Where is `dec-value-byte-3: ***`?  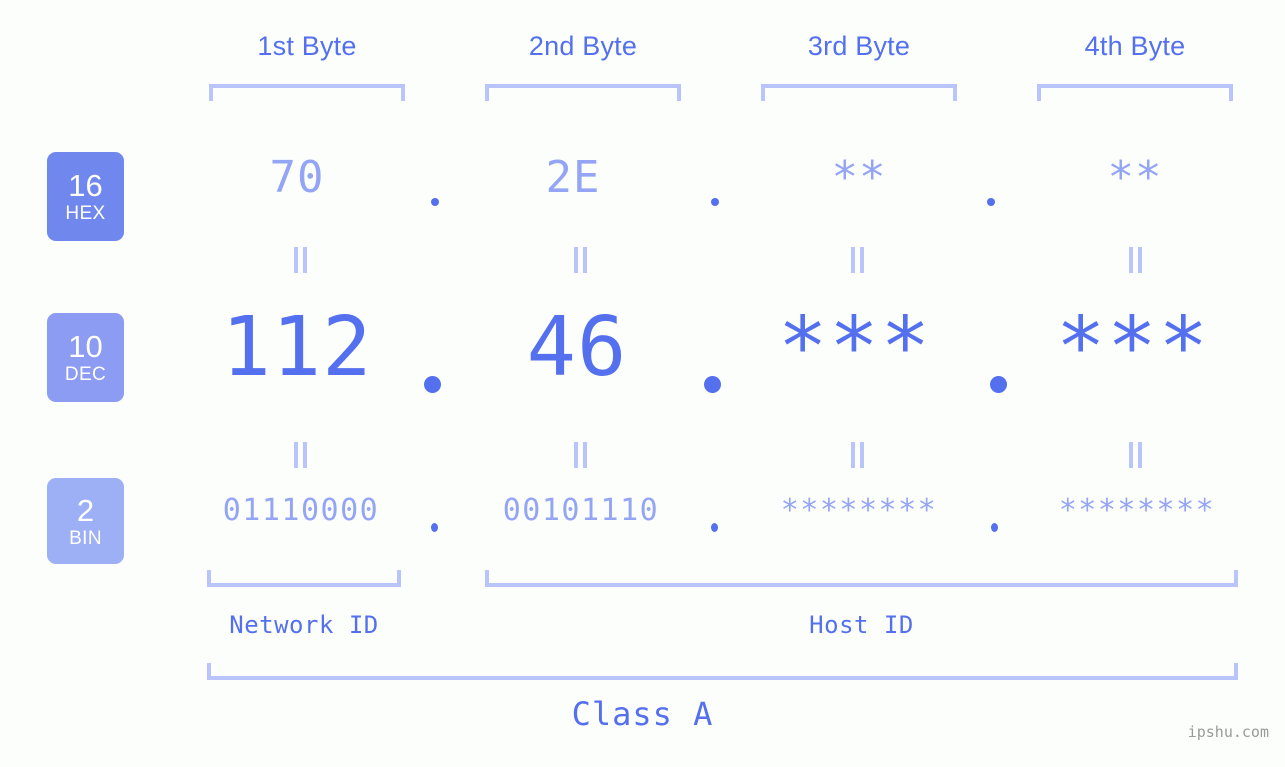 dec-value-byte-3: *** is located at coordinates (855, 347).